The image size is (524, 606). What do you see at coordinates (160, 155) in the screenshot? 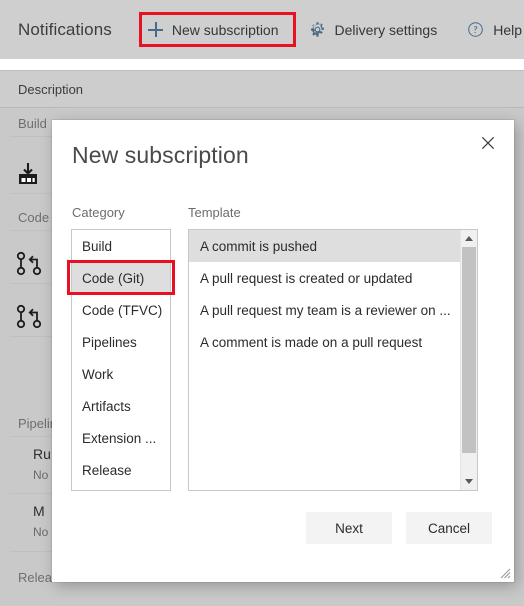
I see `dialog-title: New subscription` at bounding box center [160, 155].